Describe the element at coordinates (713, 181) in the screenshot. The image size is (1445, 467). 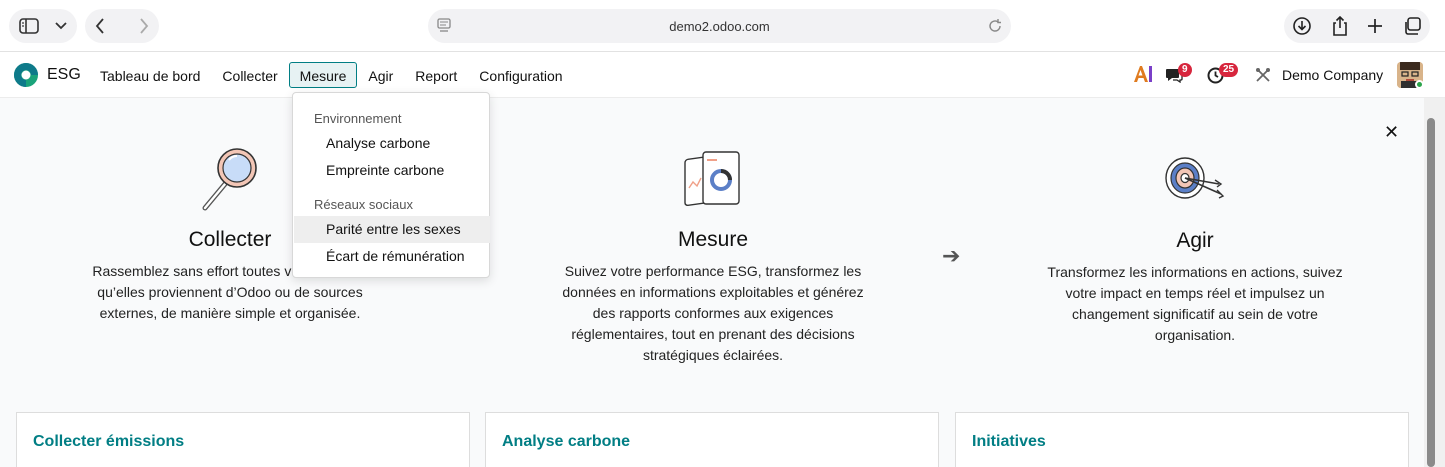
I see `reports-icon` at that location.